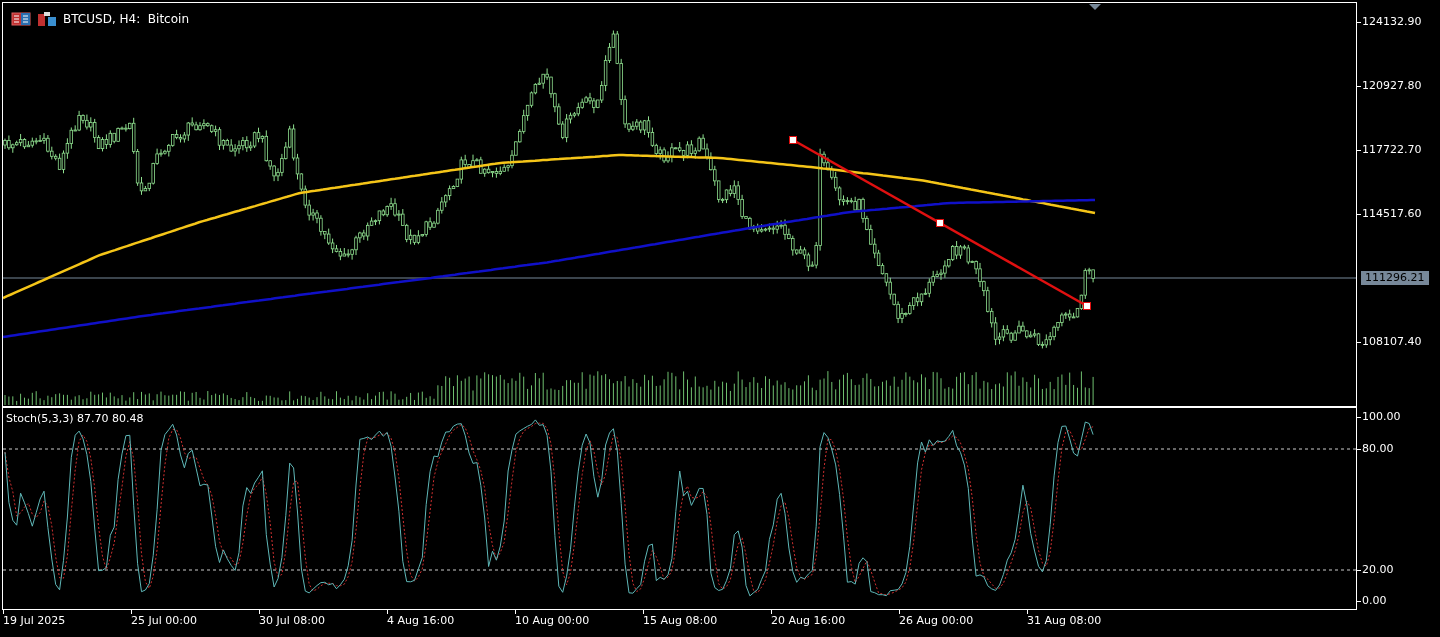 This screenshot has width=1440, height=637. I want to click on price-axis-label: 124132.90, so click(1389, 22).